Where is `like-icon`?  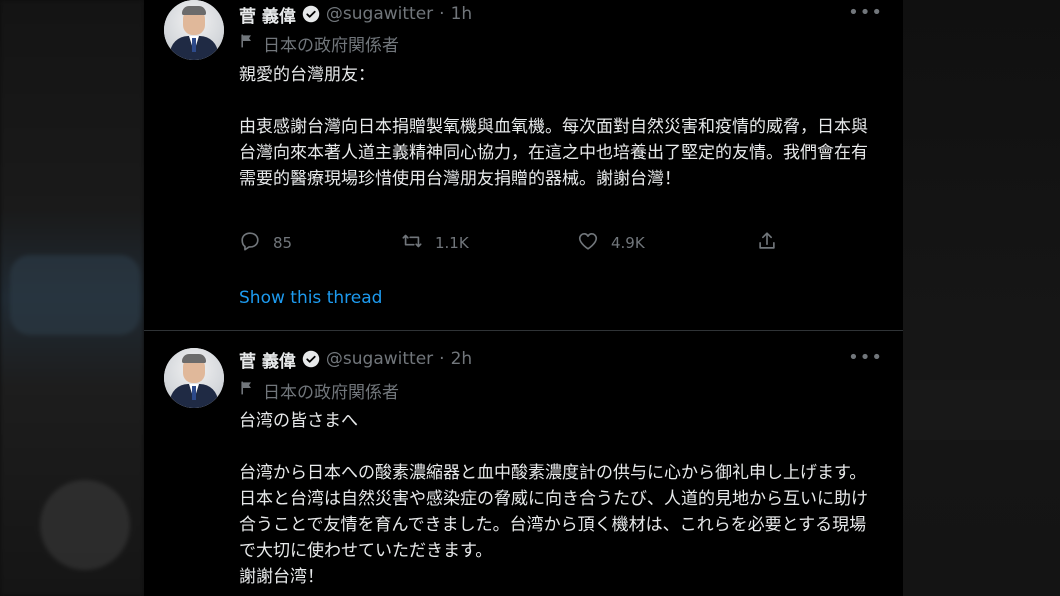
like-icon is located at coordinates (588, 243).